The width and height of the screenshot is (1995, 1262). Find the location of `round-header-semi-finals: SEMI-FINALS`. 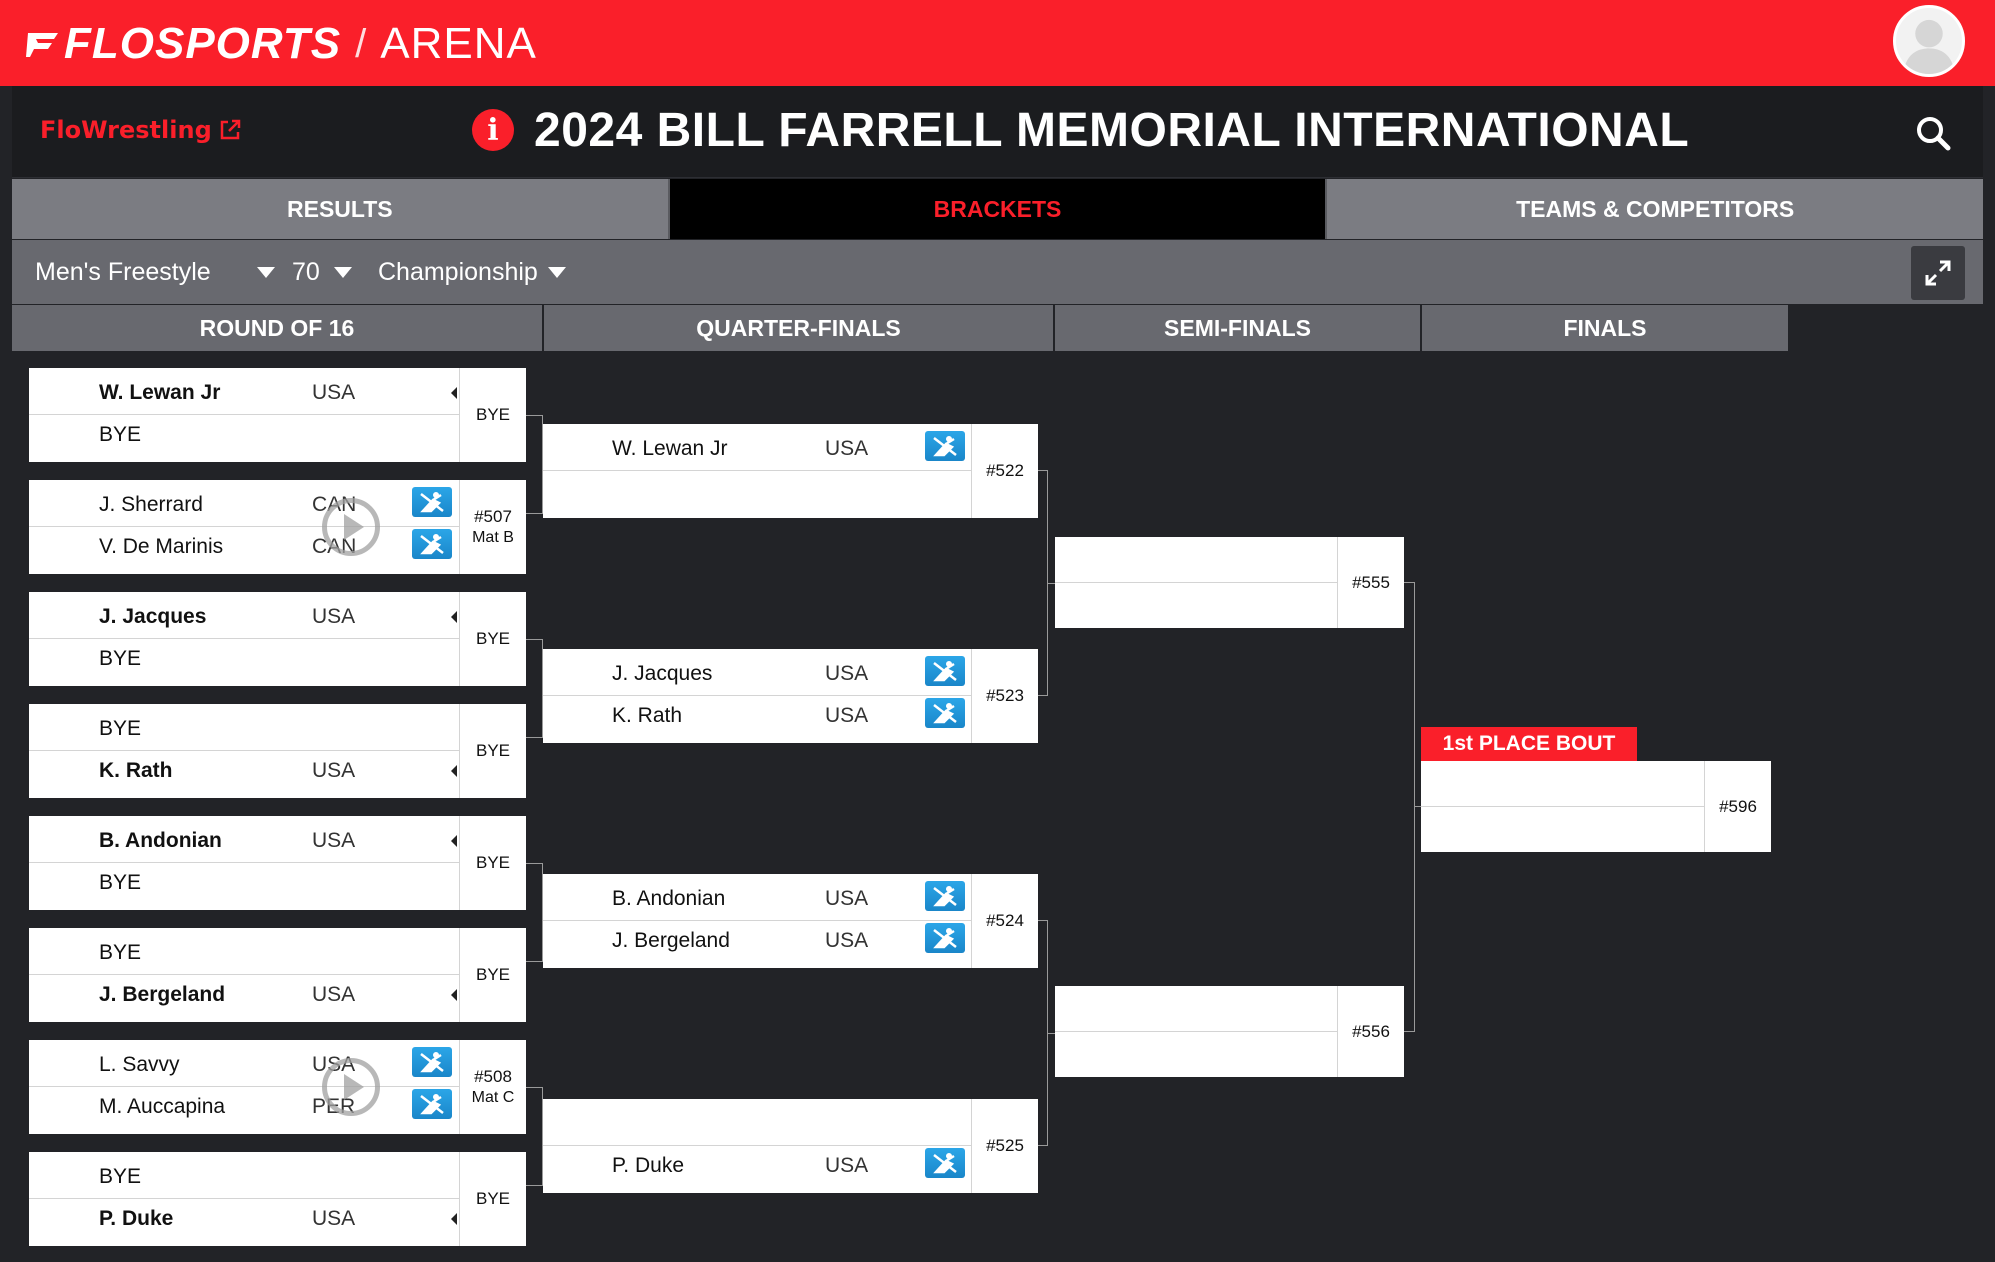

round-header-semi-finals: SEMI-FINALS is located at coordinates (1237, 328).